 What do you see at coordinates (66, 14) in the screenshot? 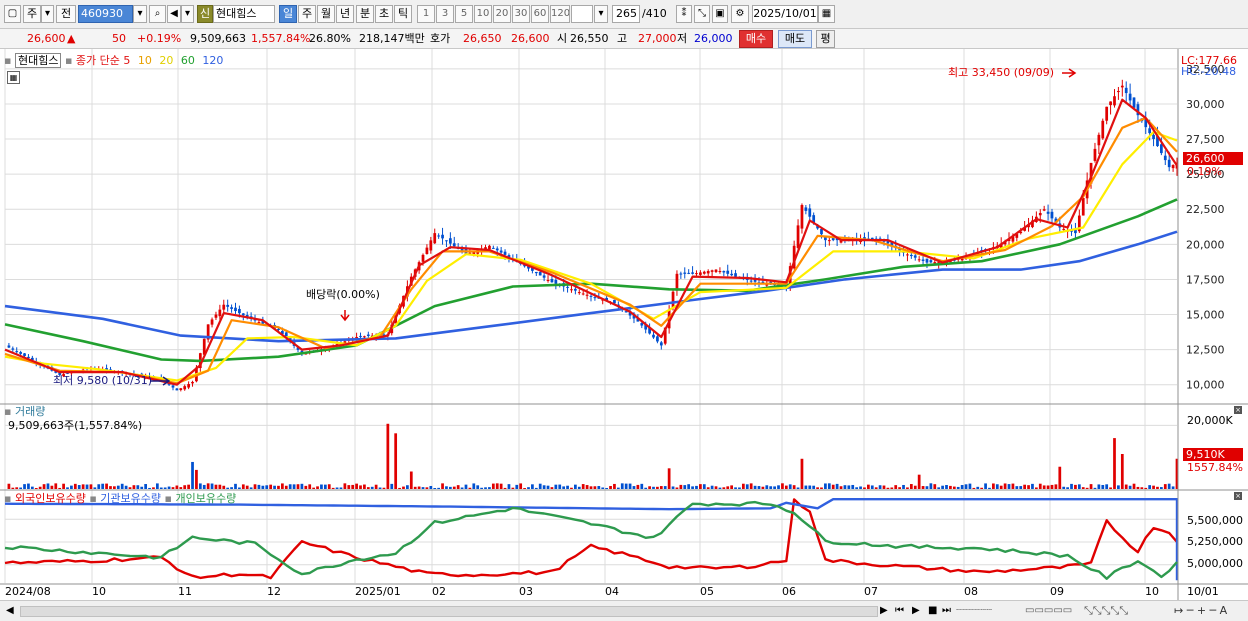
I see `prev-button: 전` at bounding box center [66, 14].